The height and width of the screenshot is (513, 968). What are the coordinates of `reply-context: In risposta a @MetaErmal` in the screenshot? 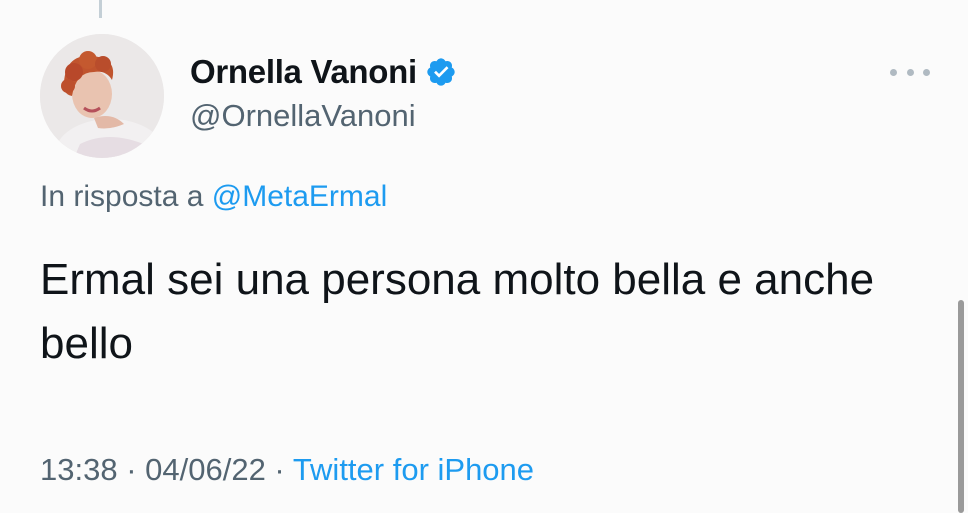 It's located at (213, 197).